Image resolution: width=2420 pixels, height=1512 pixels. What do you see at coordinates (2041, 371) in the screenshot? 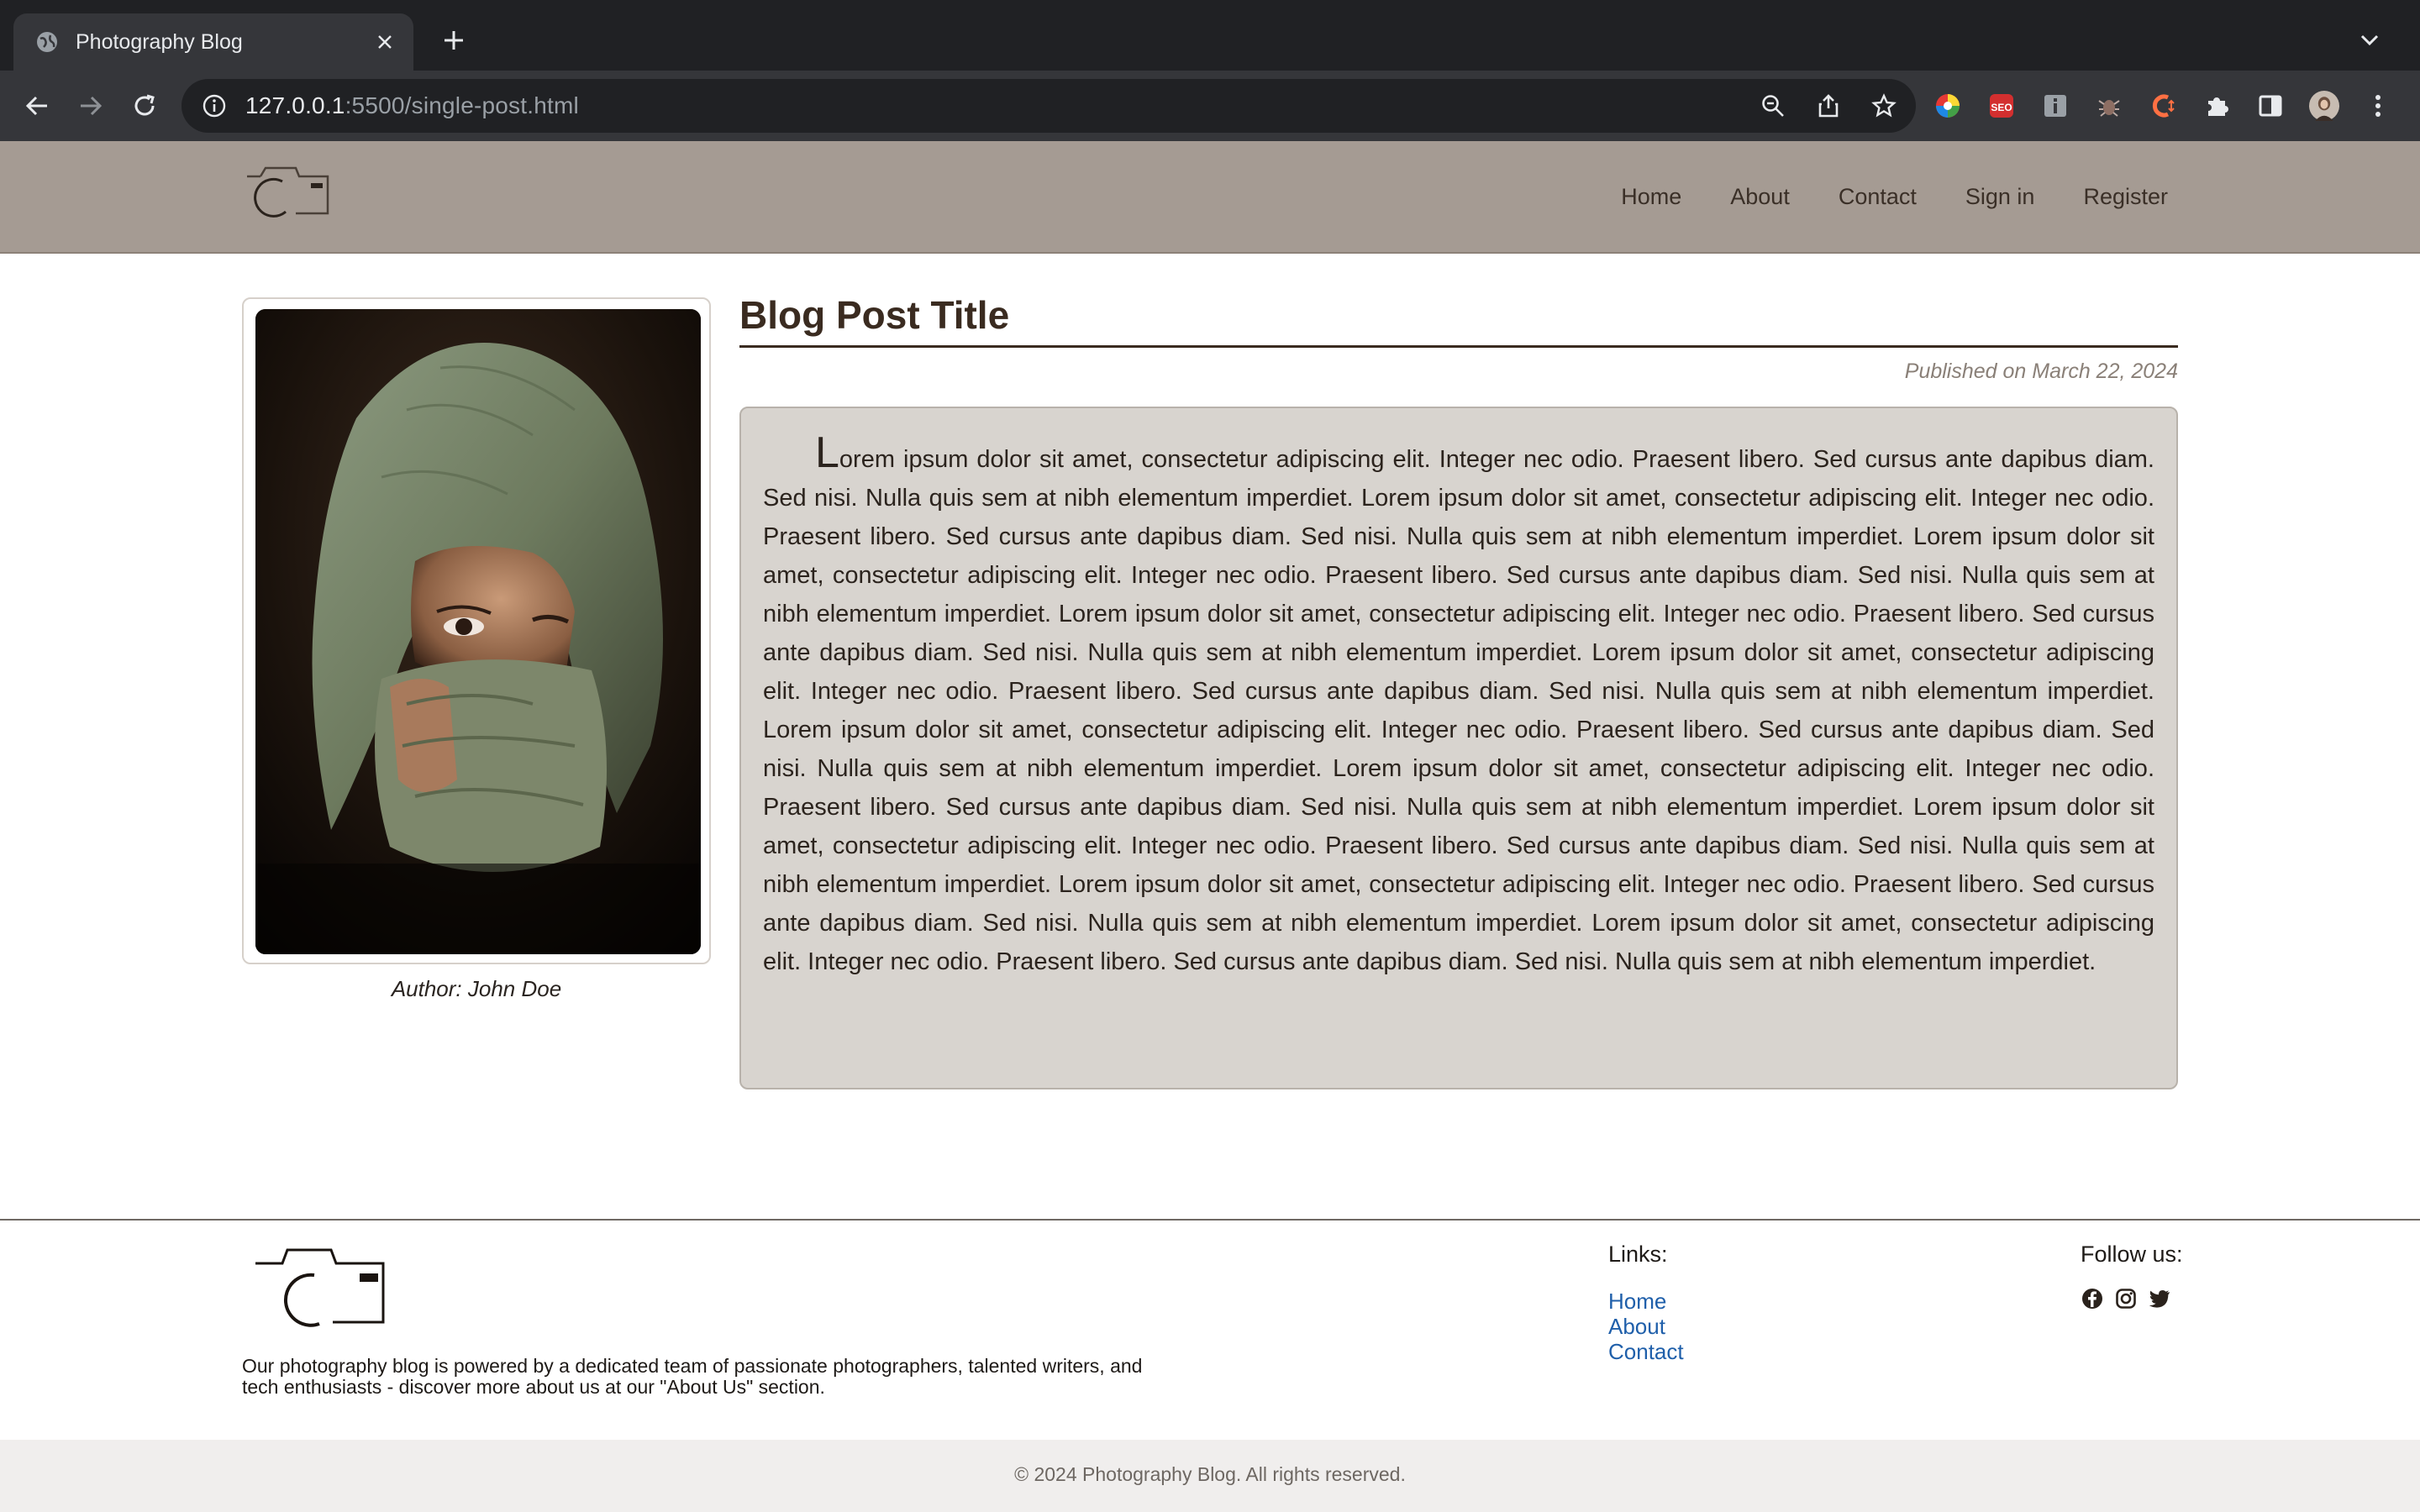
I see `published-date: Published on March 22, 2024` at bounding box center [2041, 371].